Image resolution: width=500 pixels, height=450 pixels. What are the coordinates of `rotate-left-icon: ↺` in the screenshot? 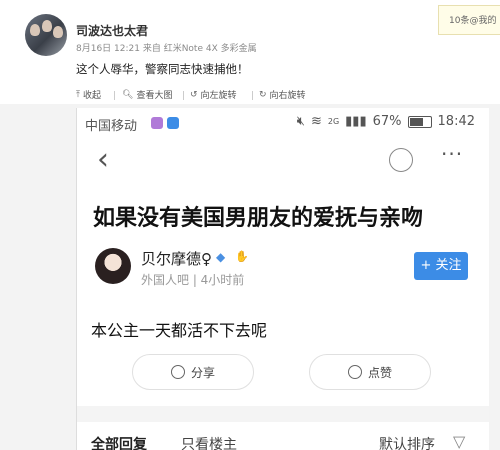 It's located at (194, 94).